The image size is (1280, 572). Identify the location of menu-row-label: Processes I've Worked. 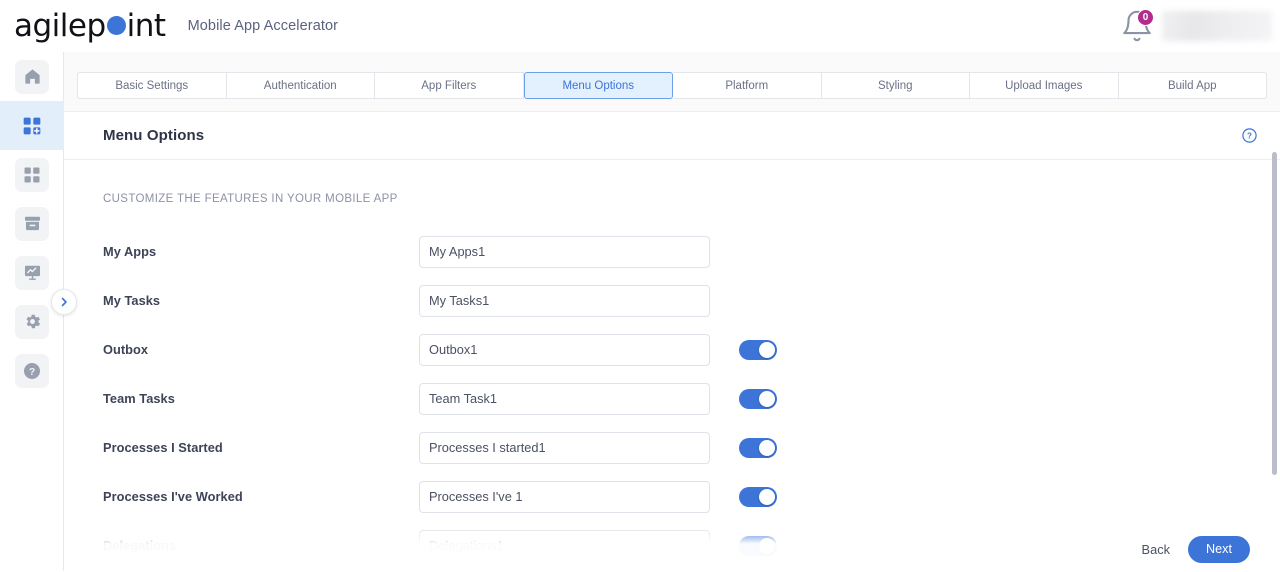
(261, 496).